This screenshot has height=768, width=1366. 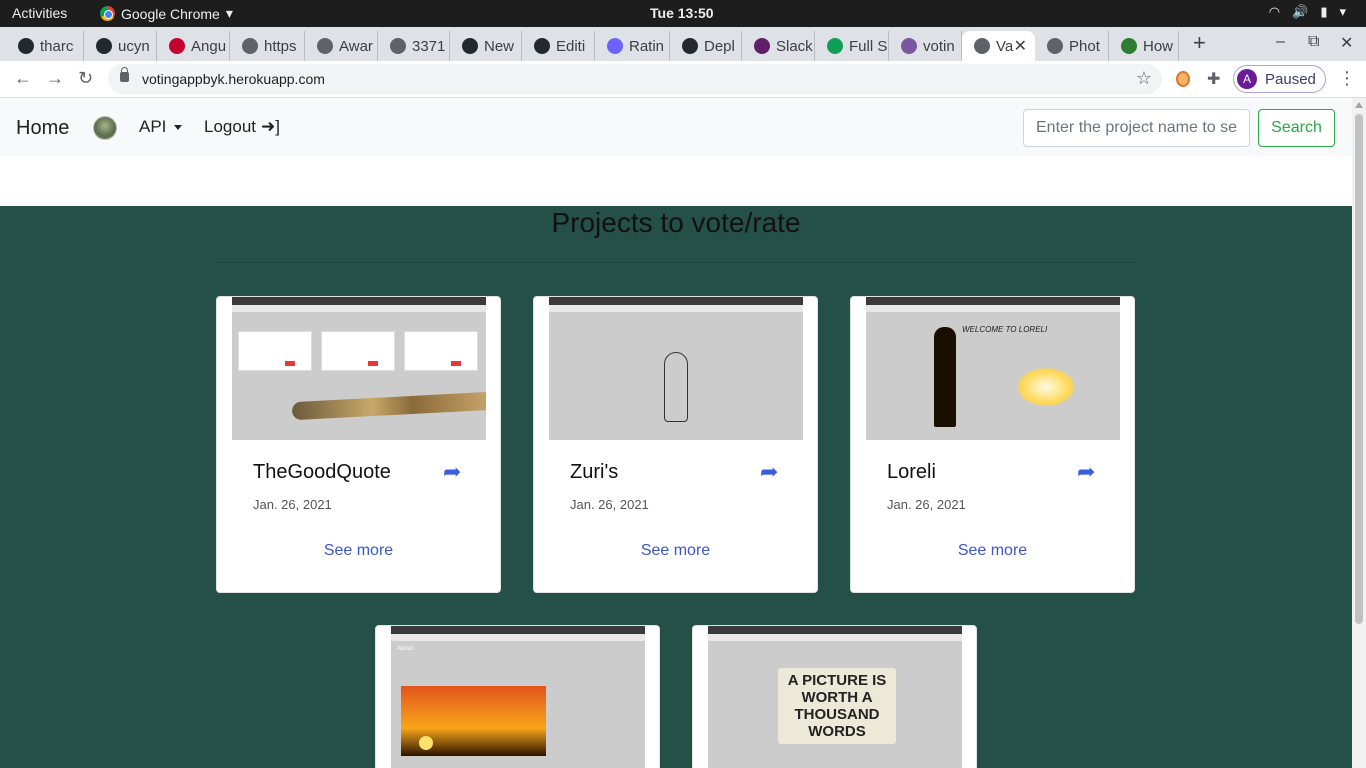 What do you see at coordinates (230, 126) in the screenshot?
I see `nav-logout-label: Logout` at bounding box center [230, 126].